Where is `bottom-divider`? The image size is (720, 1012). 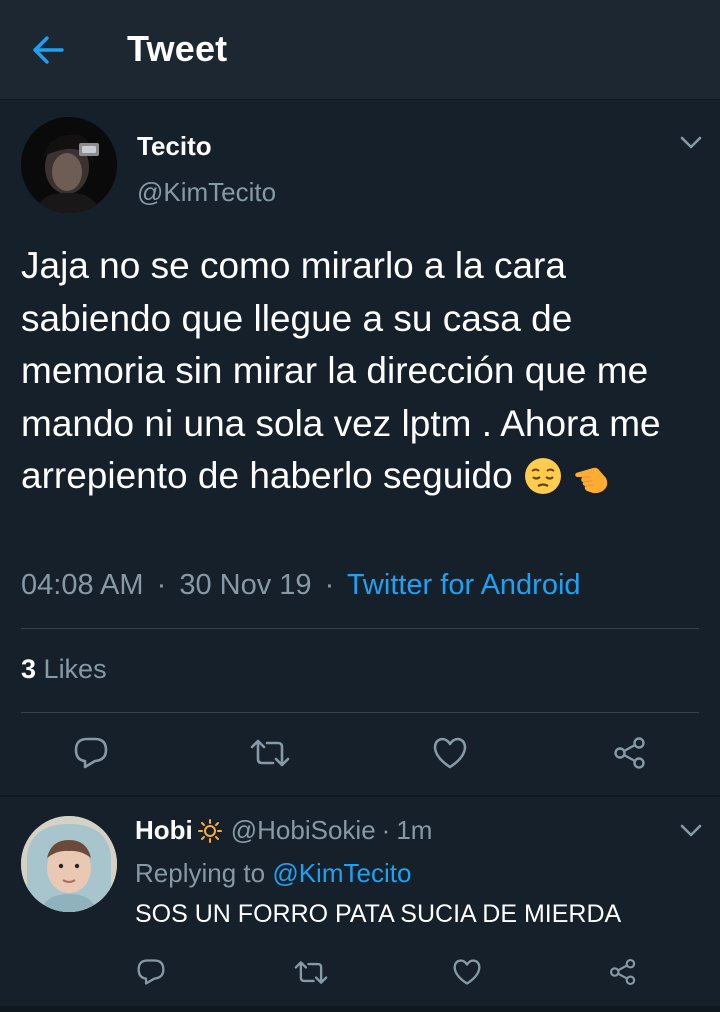
bottom-divider is located at coordinates (360, 1009).